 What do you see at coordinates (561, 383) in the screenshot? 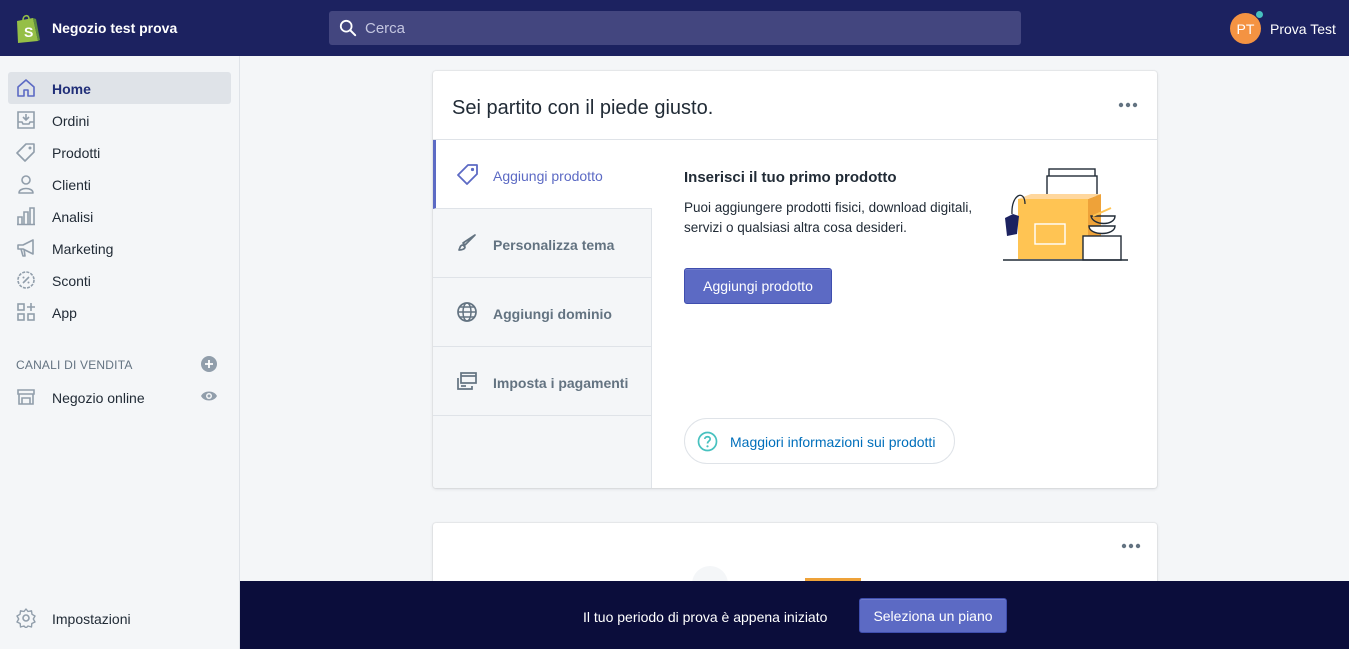
I see `tab-label: Imposta i pagamenti` at bounding box center [561, 383].